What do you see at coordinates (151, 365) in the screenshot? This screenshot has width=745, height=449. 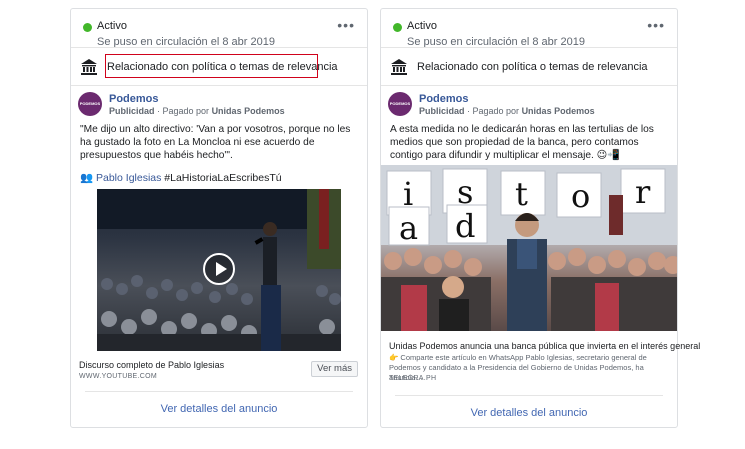 I see `link-title: Discurso completo de Pablo Iglesias` at bounding box center [151, 365].